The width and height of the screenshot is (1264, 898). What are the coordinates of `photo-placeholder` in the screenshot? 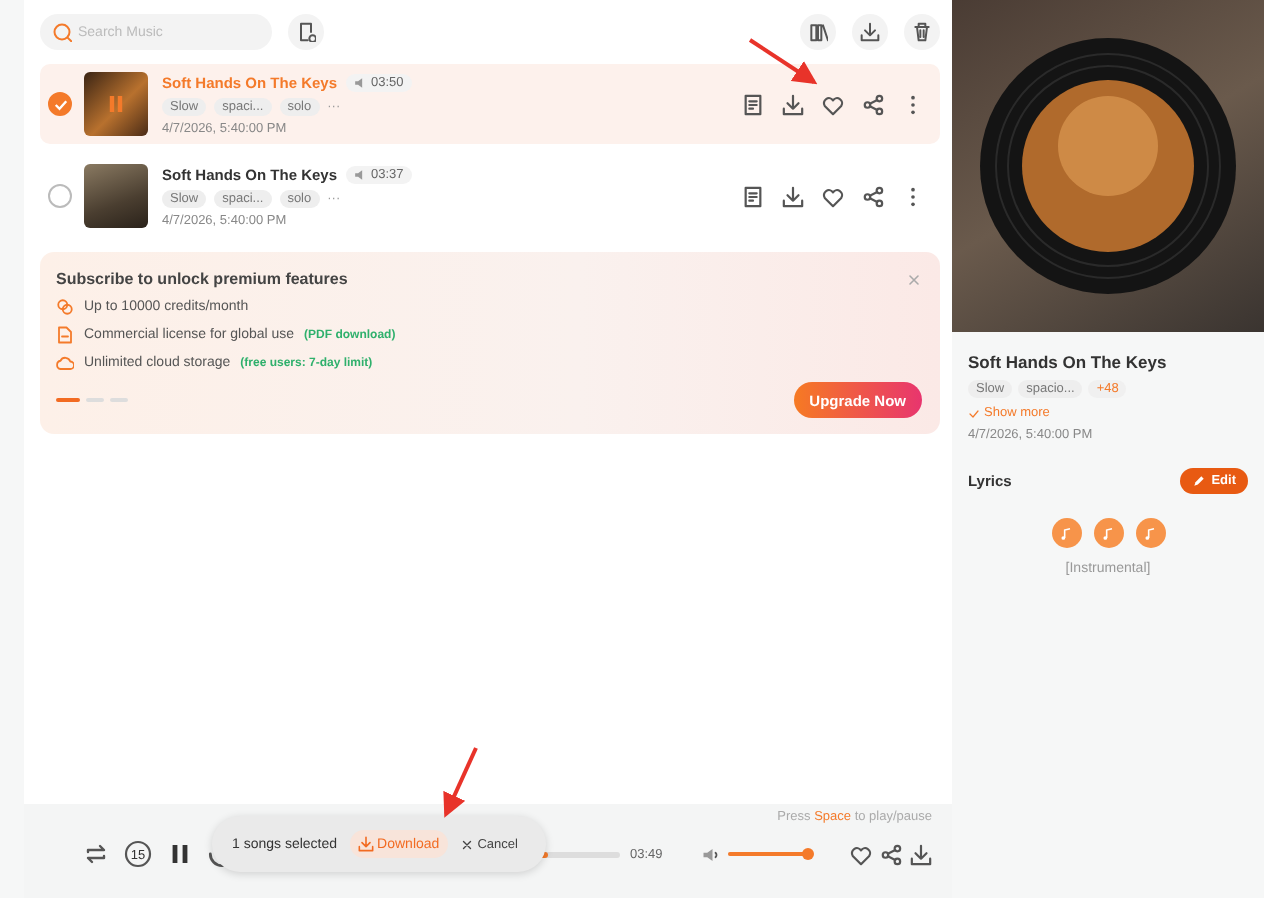 It's located at (116, 196).